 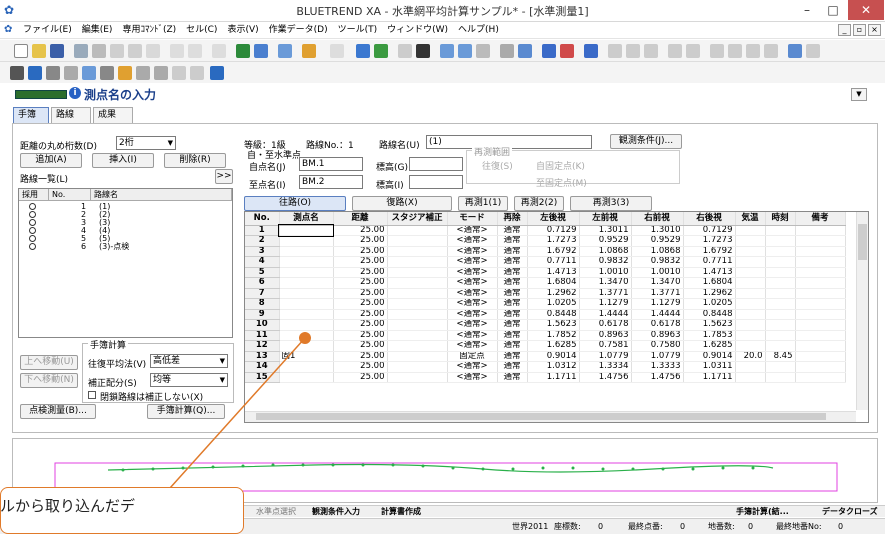 I want to click on callout-dot, so click(x=305, y=338).